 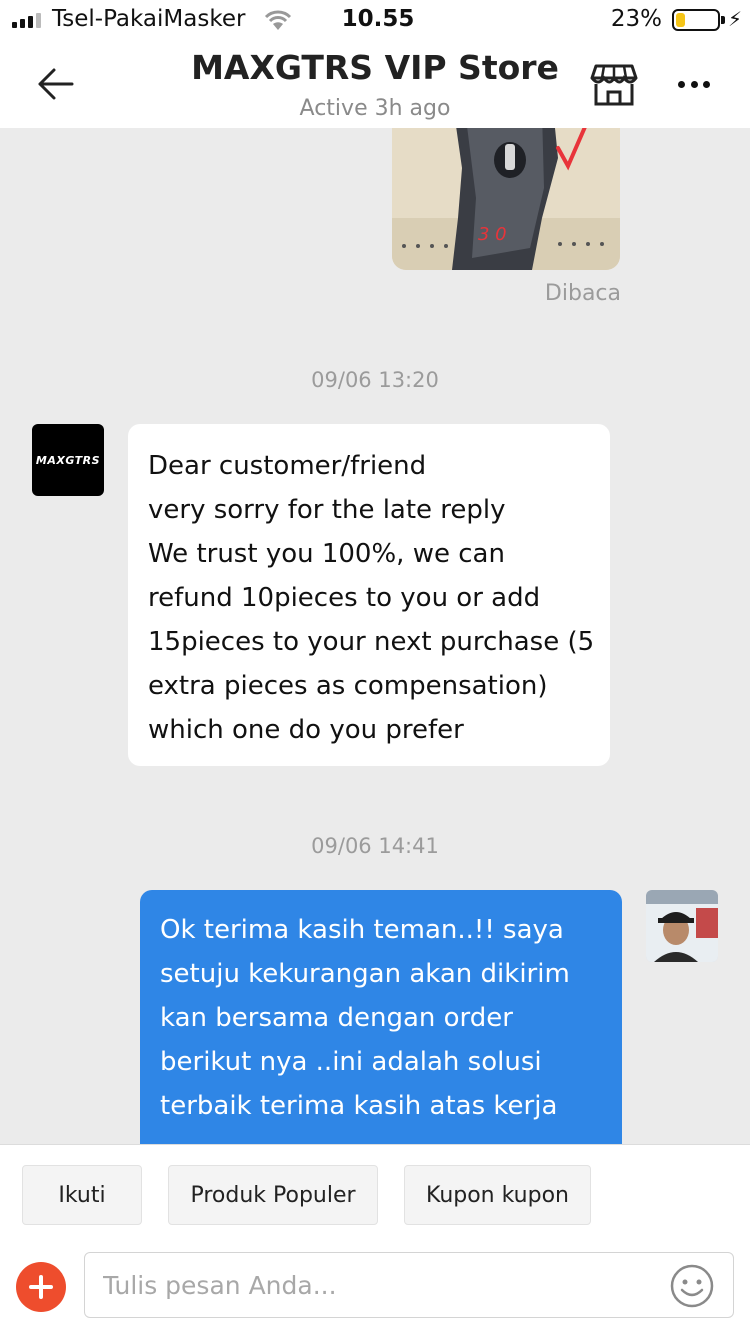 What do you see at coordinates (365, 974) in the screenshot?
I see `message-line: setuju kekurangan akan dikirim` at bounding box center [365, 974].